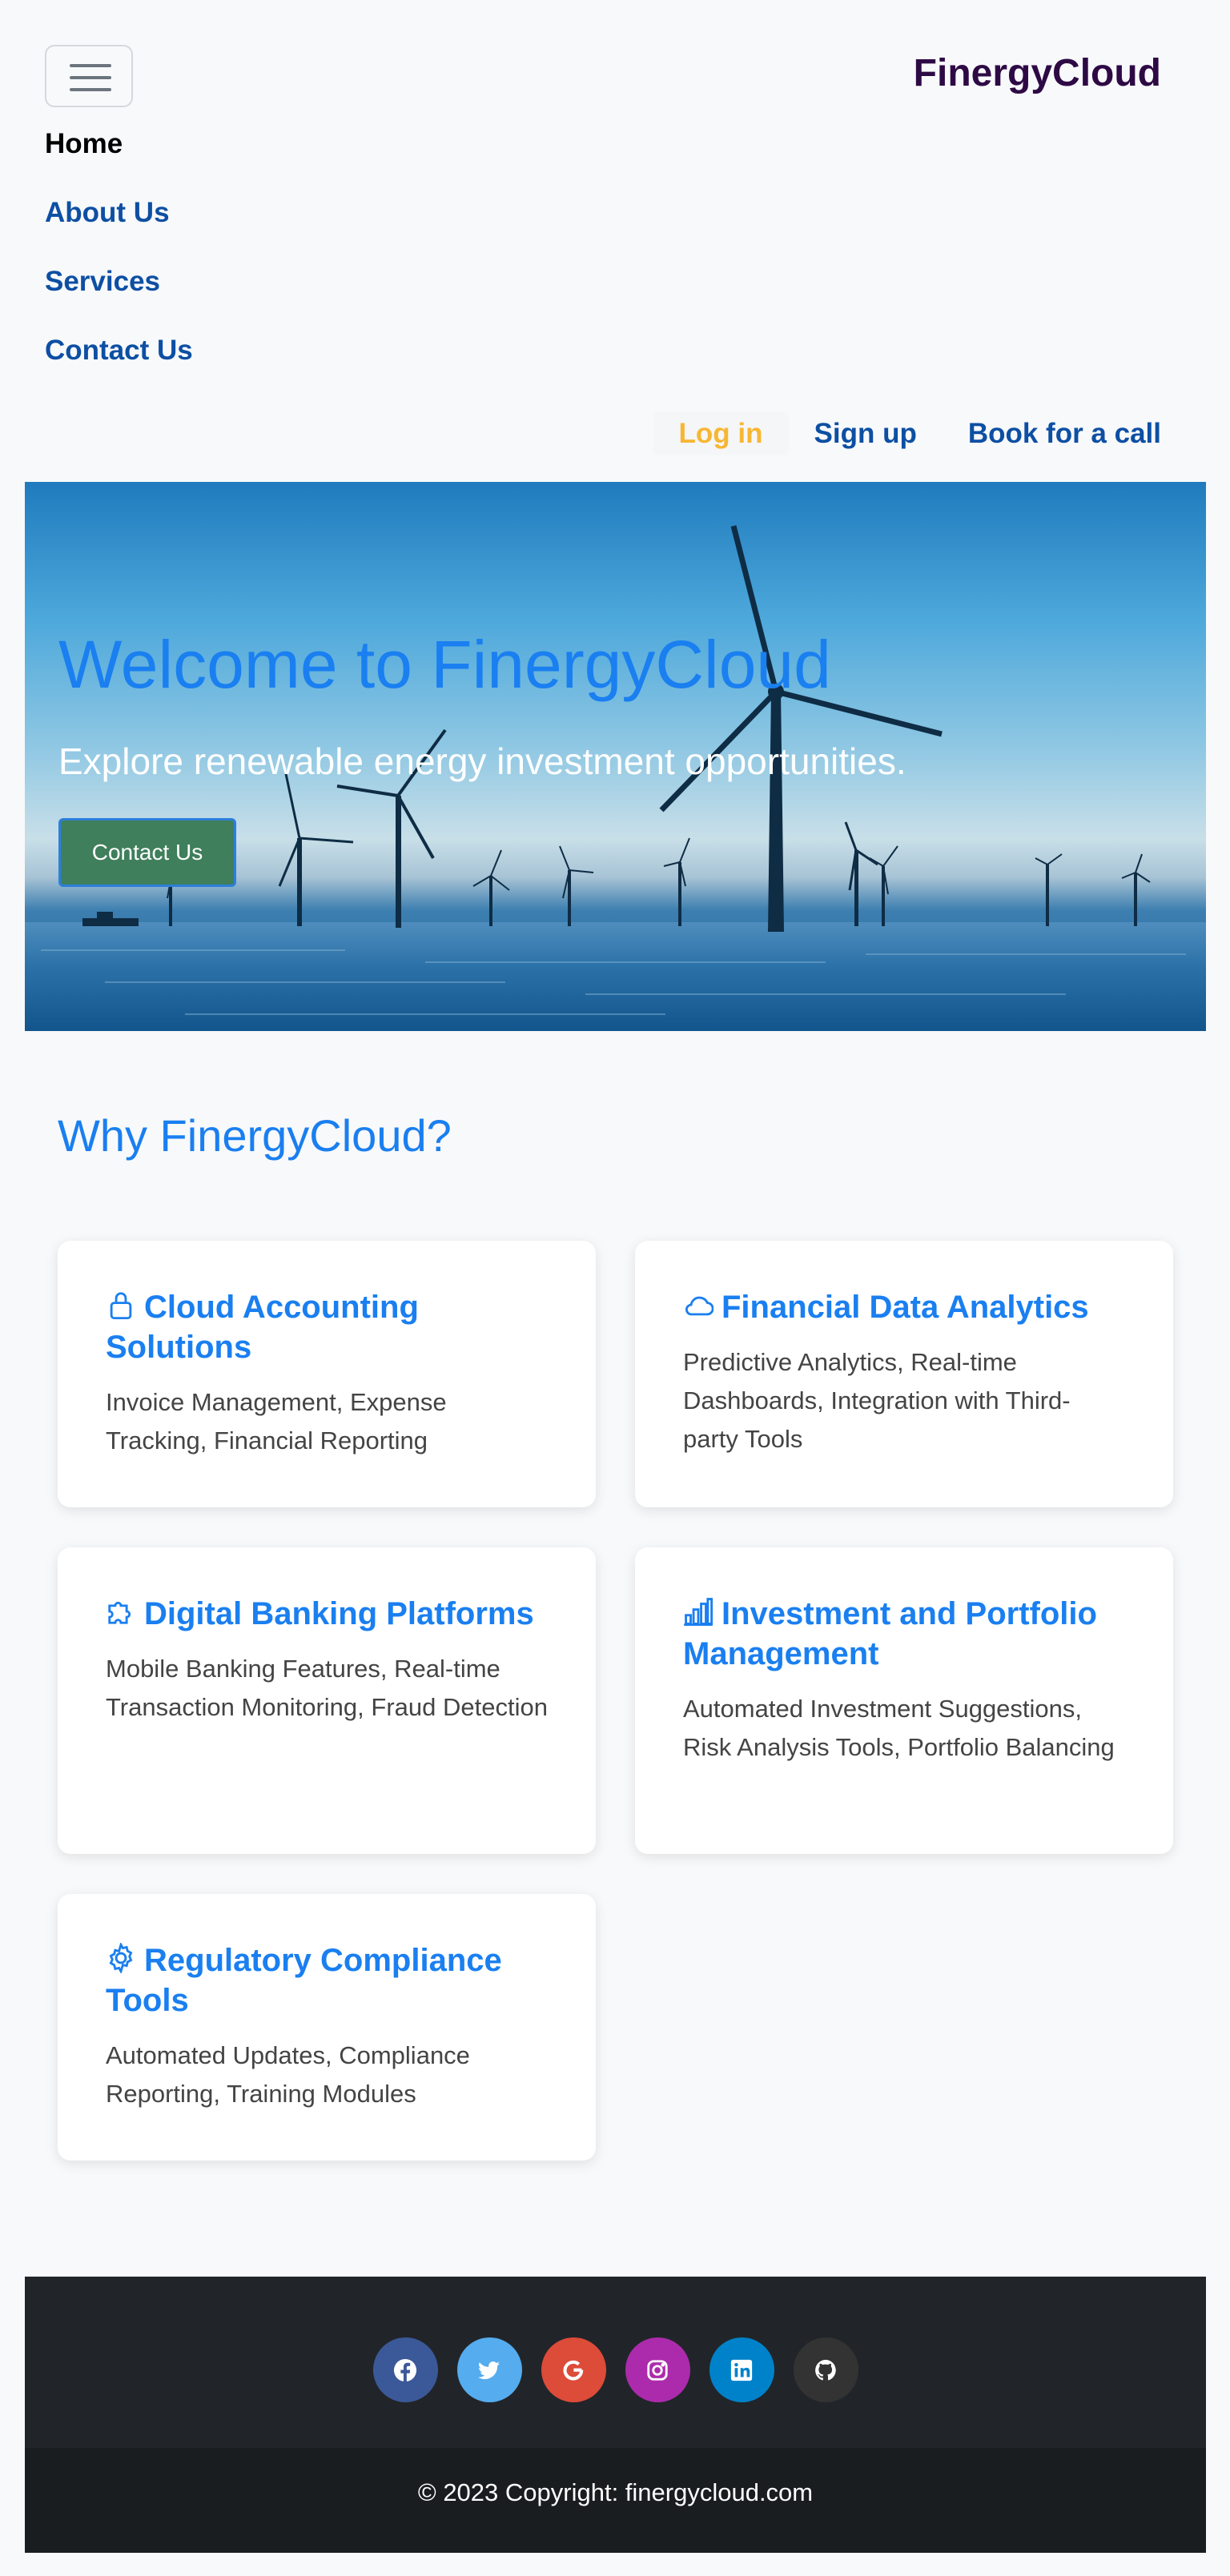 Image resolution: width=1230 pixels, height=2576 pixels. I want to click on linkedin-button, so click(741, 2369).